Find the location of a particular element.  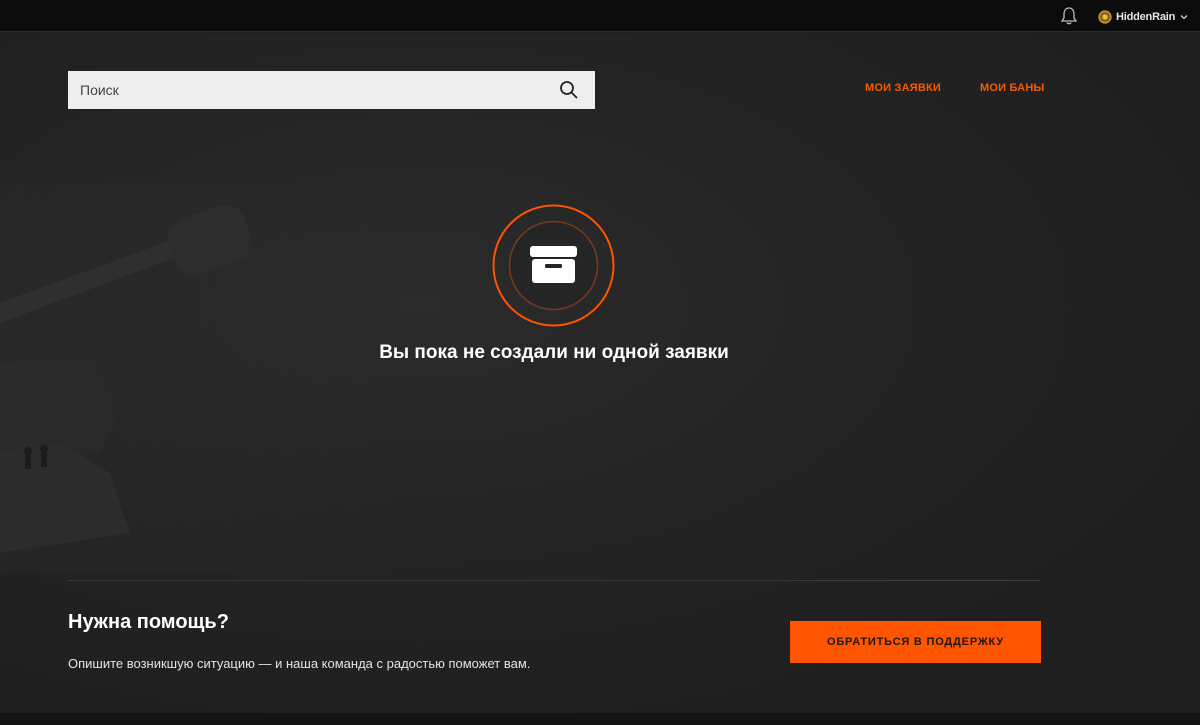

archive-box-icon is located at coordinates (553, 265).